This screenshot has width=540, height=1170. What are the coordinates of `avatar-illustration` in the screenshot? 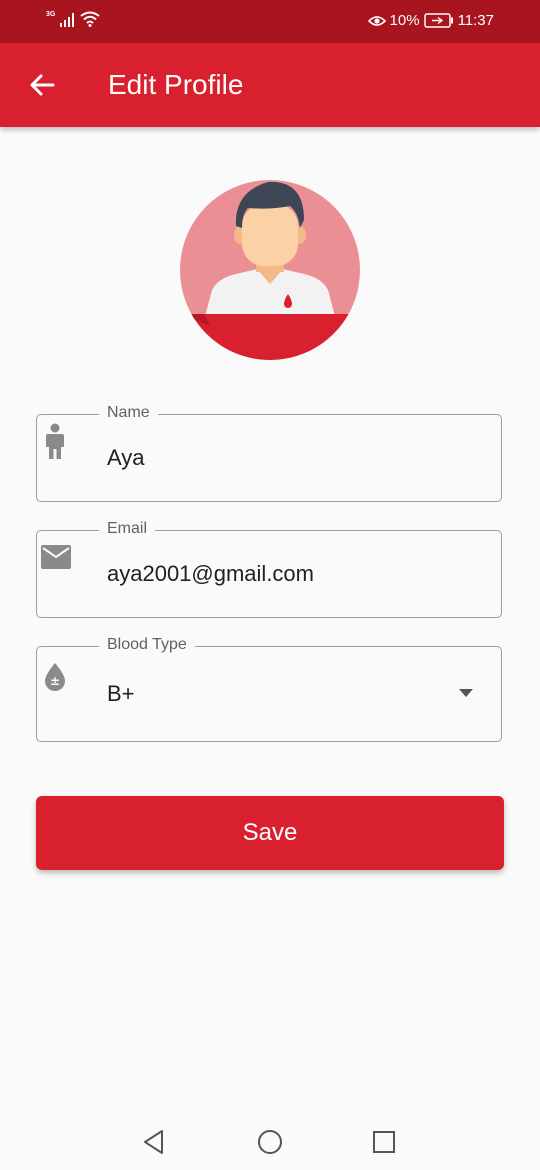 It's located at (270, 270).